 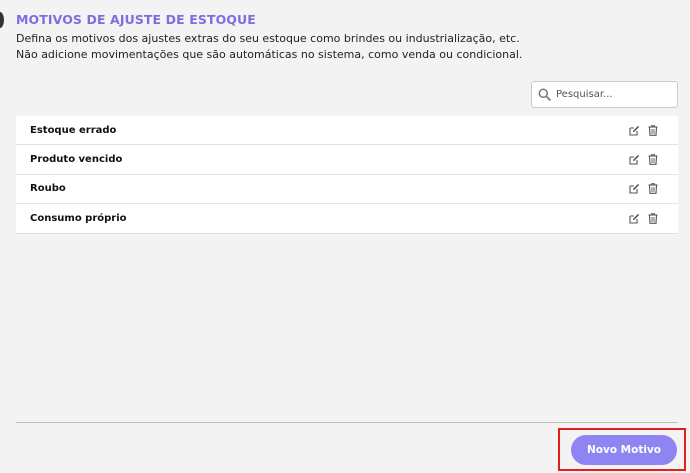 I want to click on search-icon, so click(x=544, y=94).